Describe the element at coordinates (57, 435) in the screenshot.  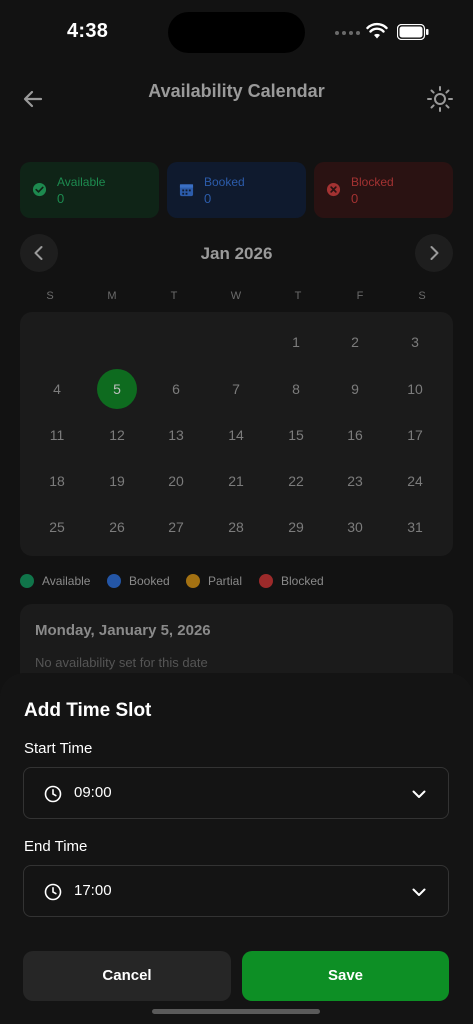
I see `calendar-day: 11` at that location.